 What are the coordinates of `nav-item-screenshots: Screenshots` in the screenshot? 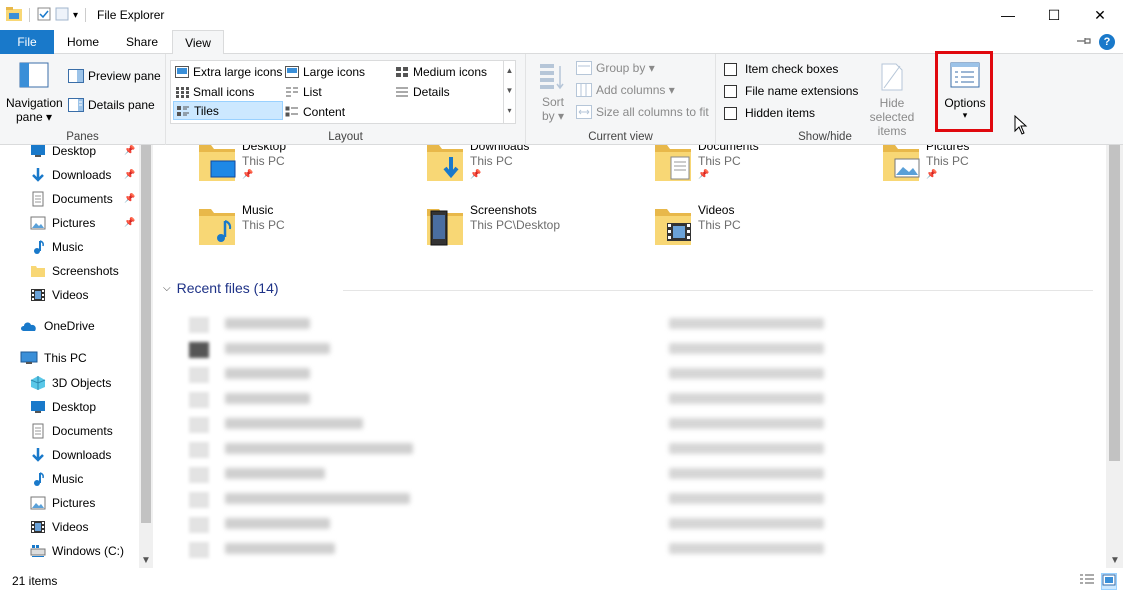 It's located at (74, 271).